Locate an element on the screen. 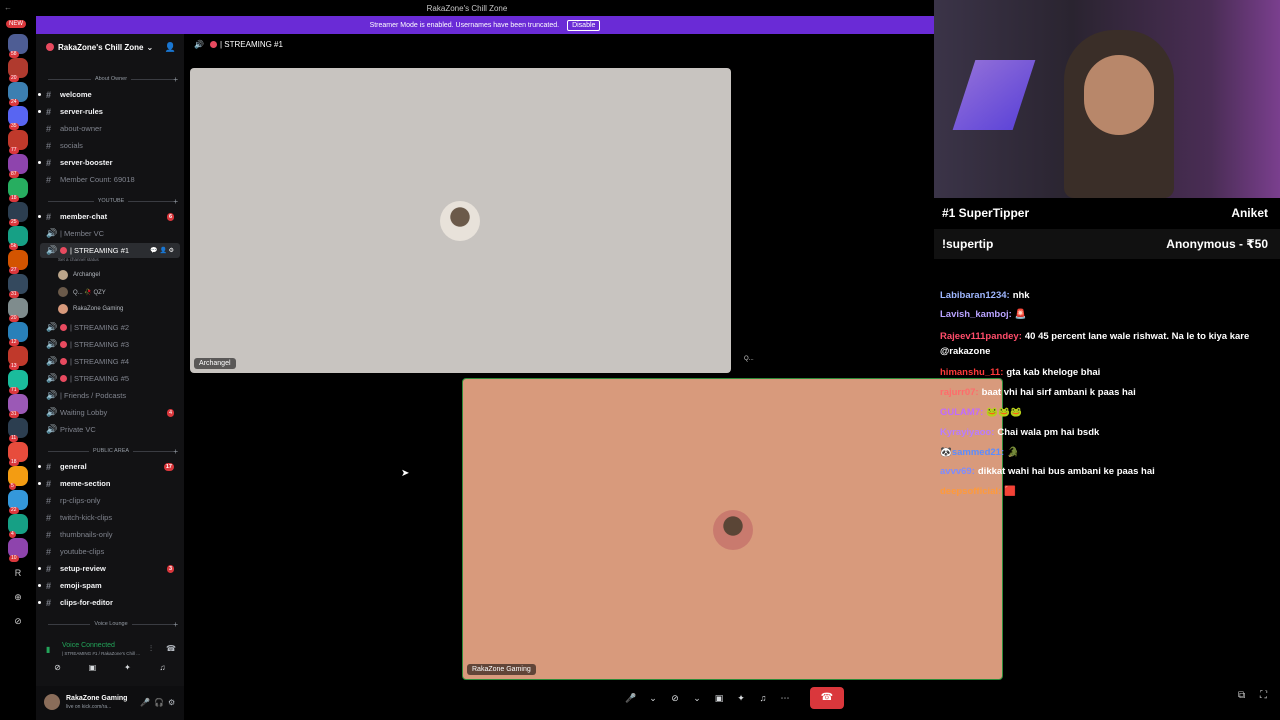 Image resolution: width=1280 pixels, height=720 pixels. server-icon: 13 is located at coordinates (18, 358).